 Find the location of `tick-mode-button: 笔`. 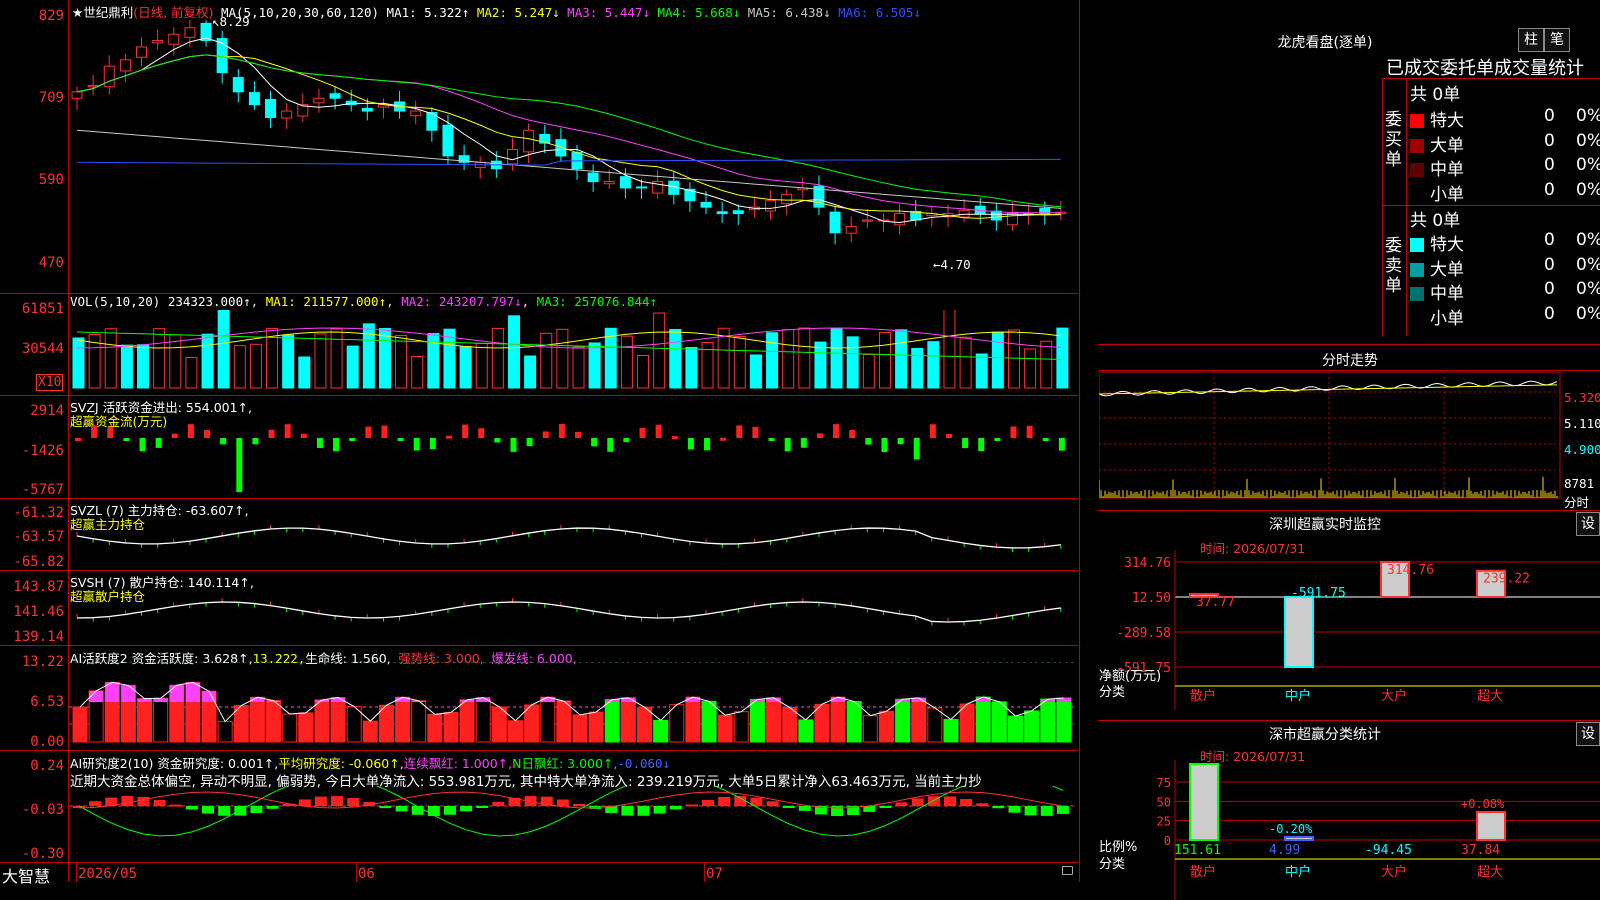

tick-mode-button: 笔 is located at coordinates (1557, 40).